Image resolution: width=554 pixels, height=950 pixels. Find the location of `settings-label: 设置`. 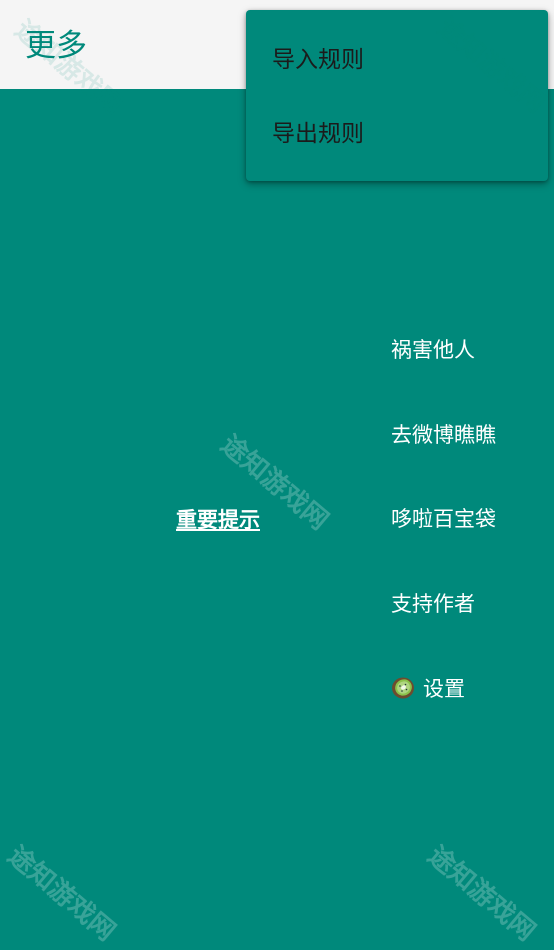

settings-label: 设置 is located at coordinates (444, 689).